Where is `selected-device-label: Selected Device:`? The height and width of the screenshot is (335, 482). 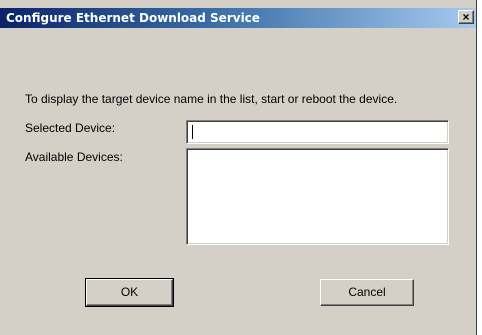
selected-device-label: Selected Device: is located at coordinates (70, 128).